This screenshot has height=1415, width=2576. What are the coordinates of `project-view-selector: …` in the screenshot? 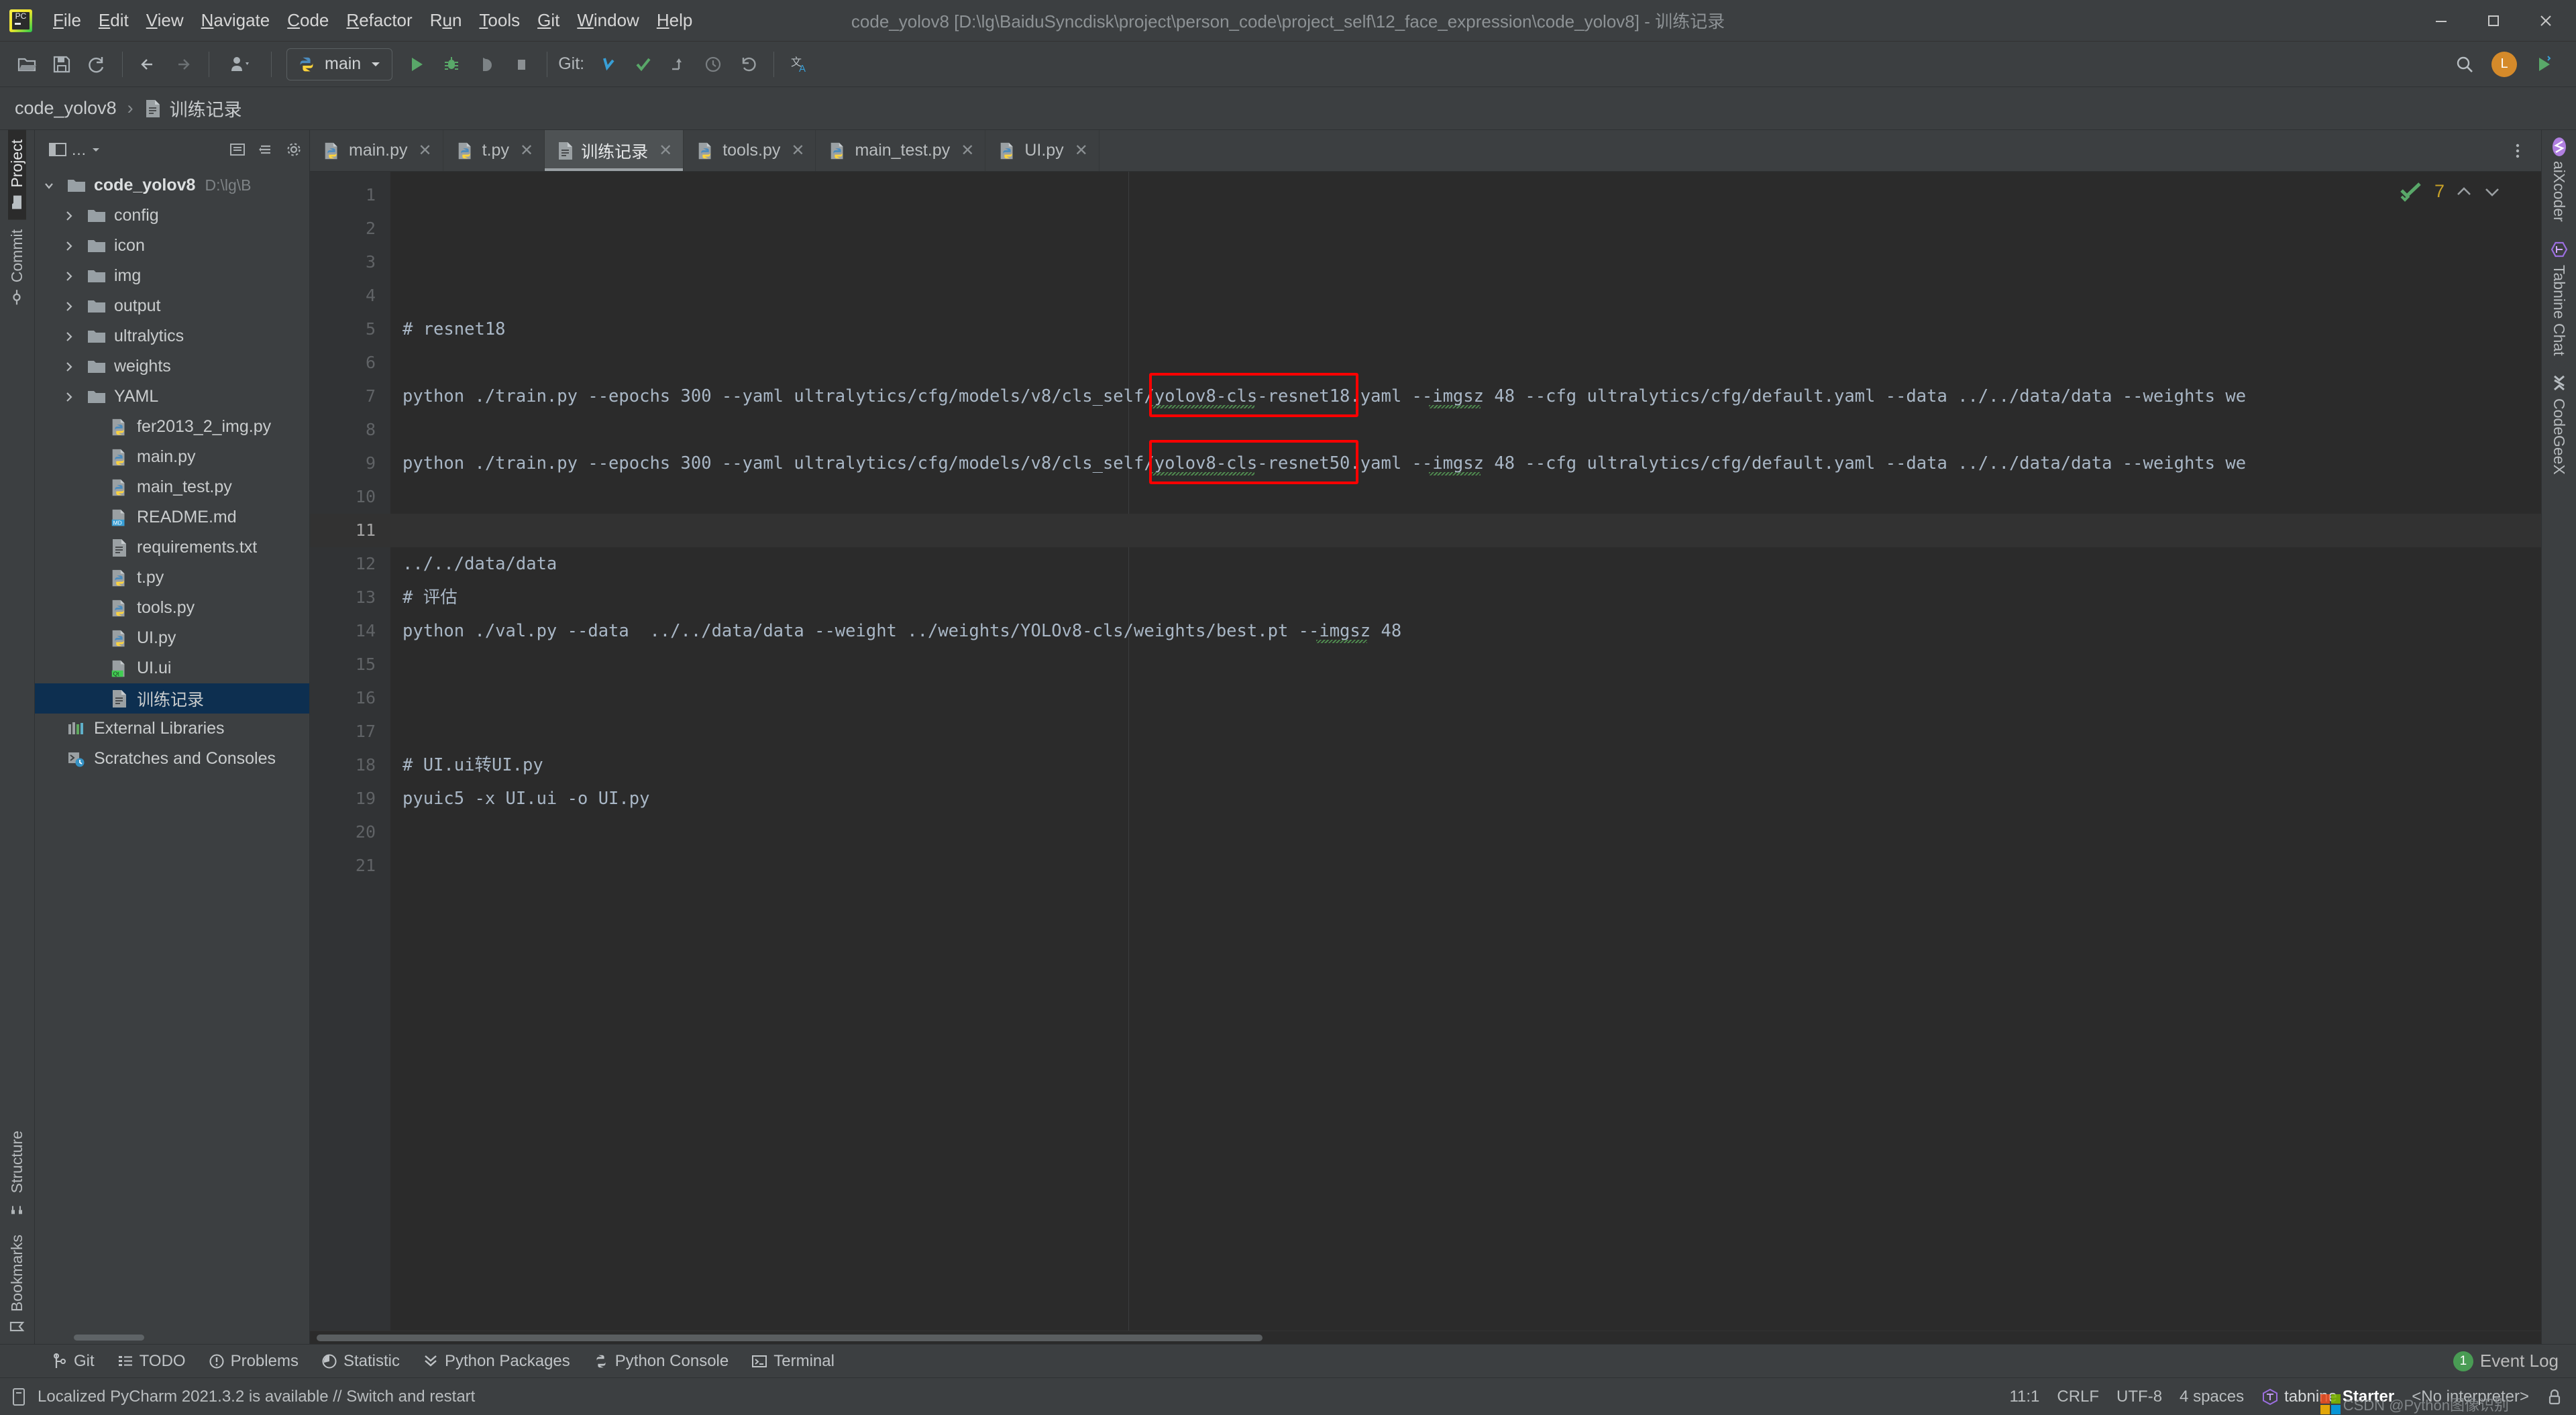 It's located at (74, 150).